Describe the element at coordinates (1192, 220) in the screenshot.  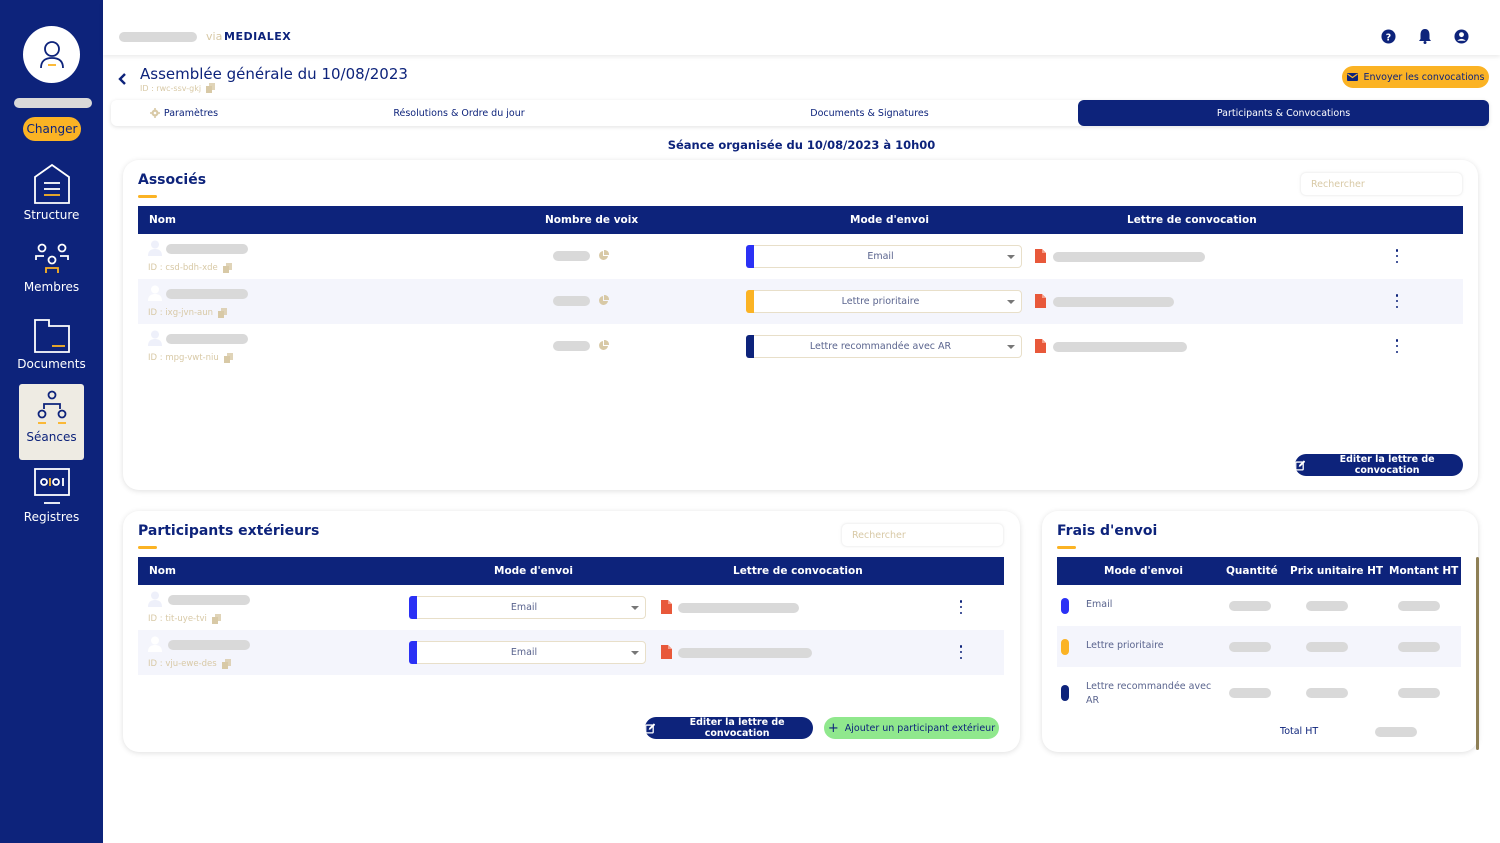
I see `column-header-lettre: Lettre de convocation` at that location.